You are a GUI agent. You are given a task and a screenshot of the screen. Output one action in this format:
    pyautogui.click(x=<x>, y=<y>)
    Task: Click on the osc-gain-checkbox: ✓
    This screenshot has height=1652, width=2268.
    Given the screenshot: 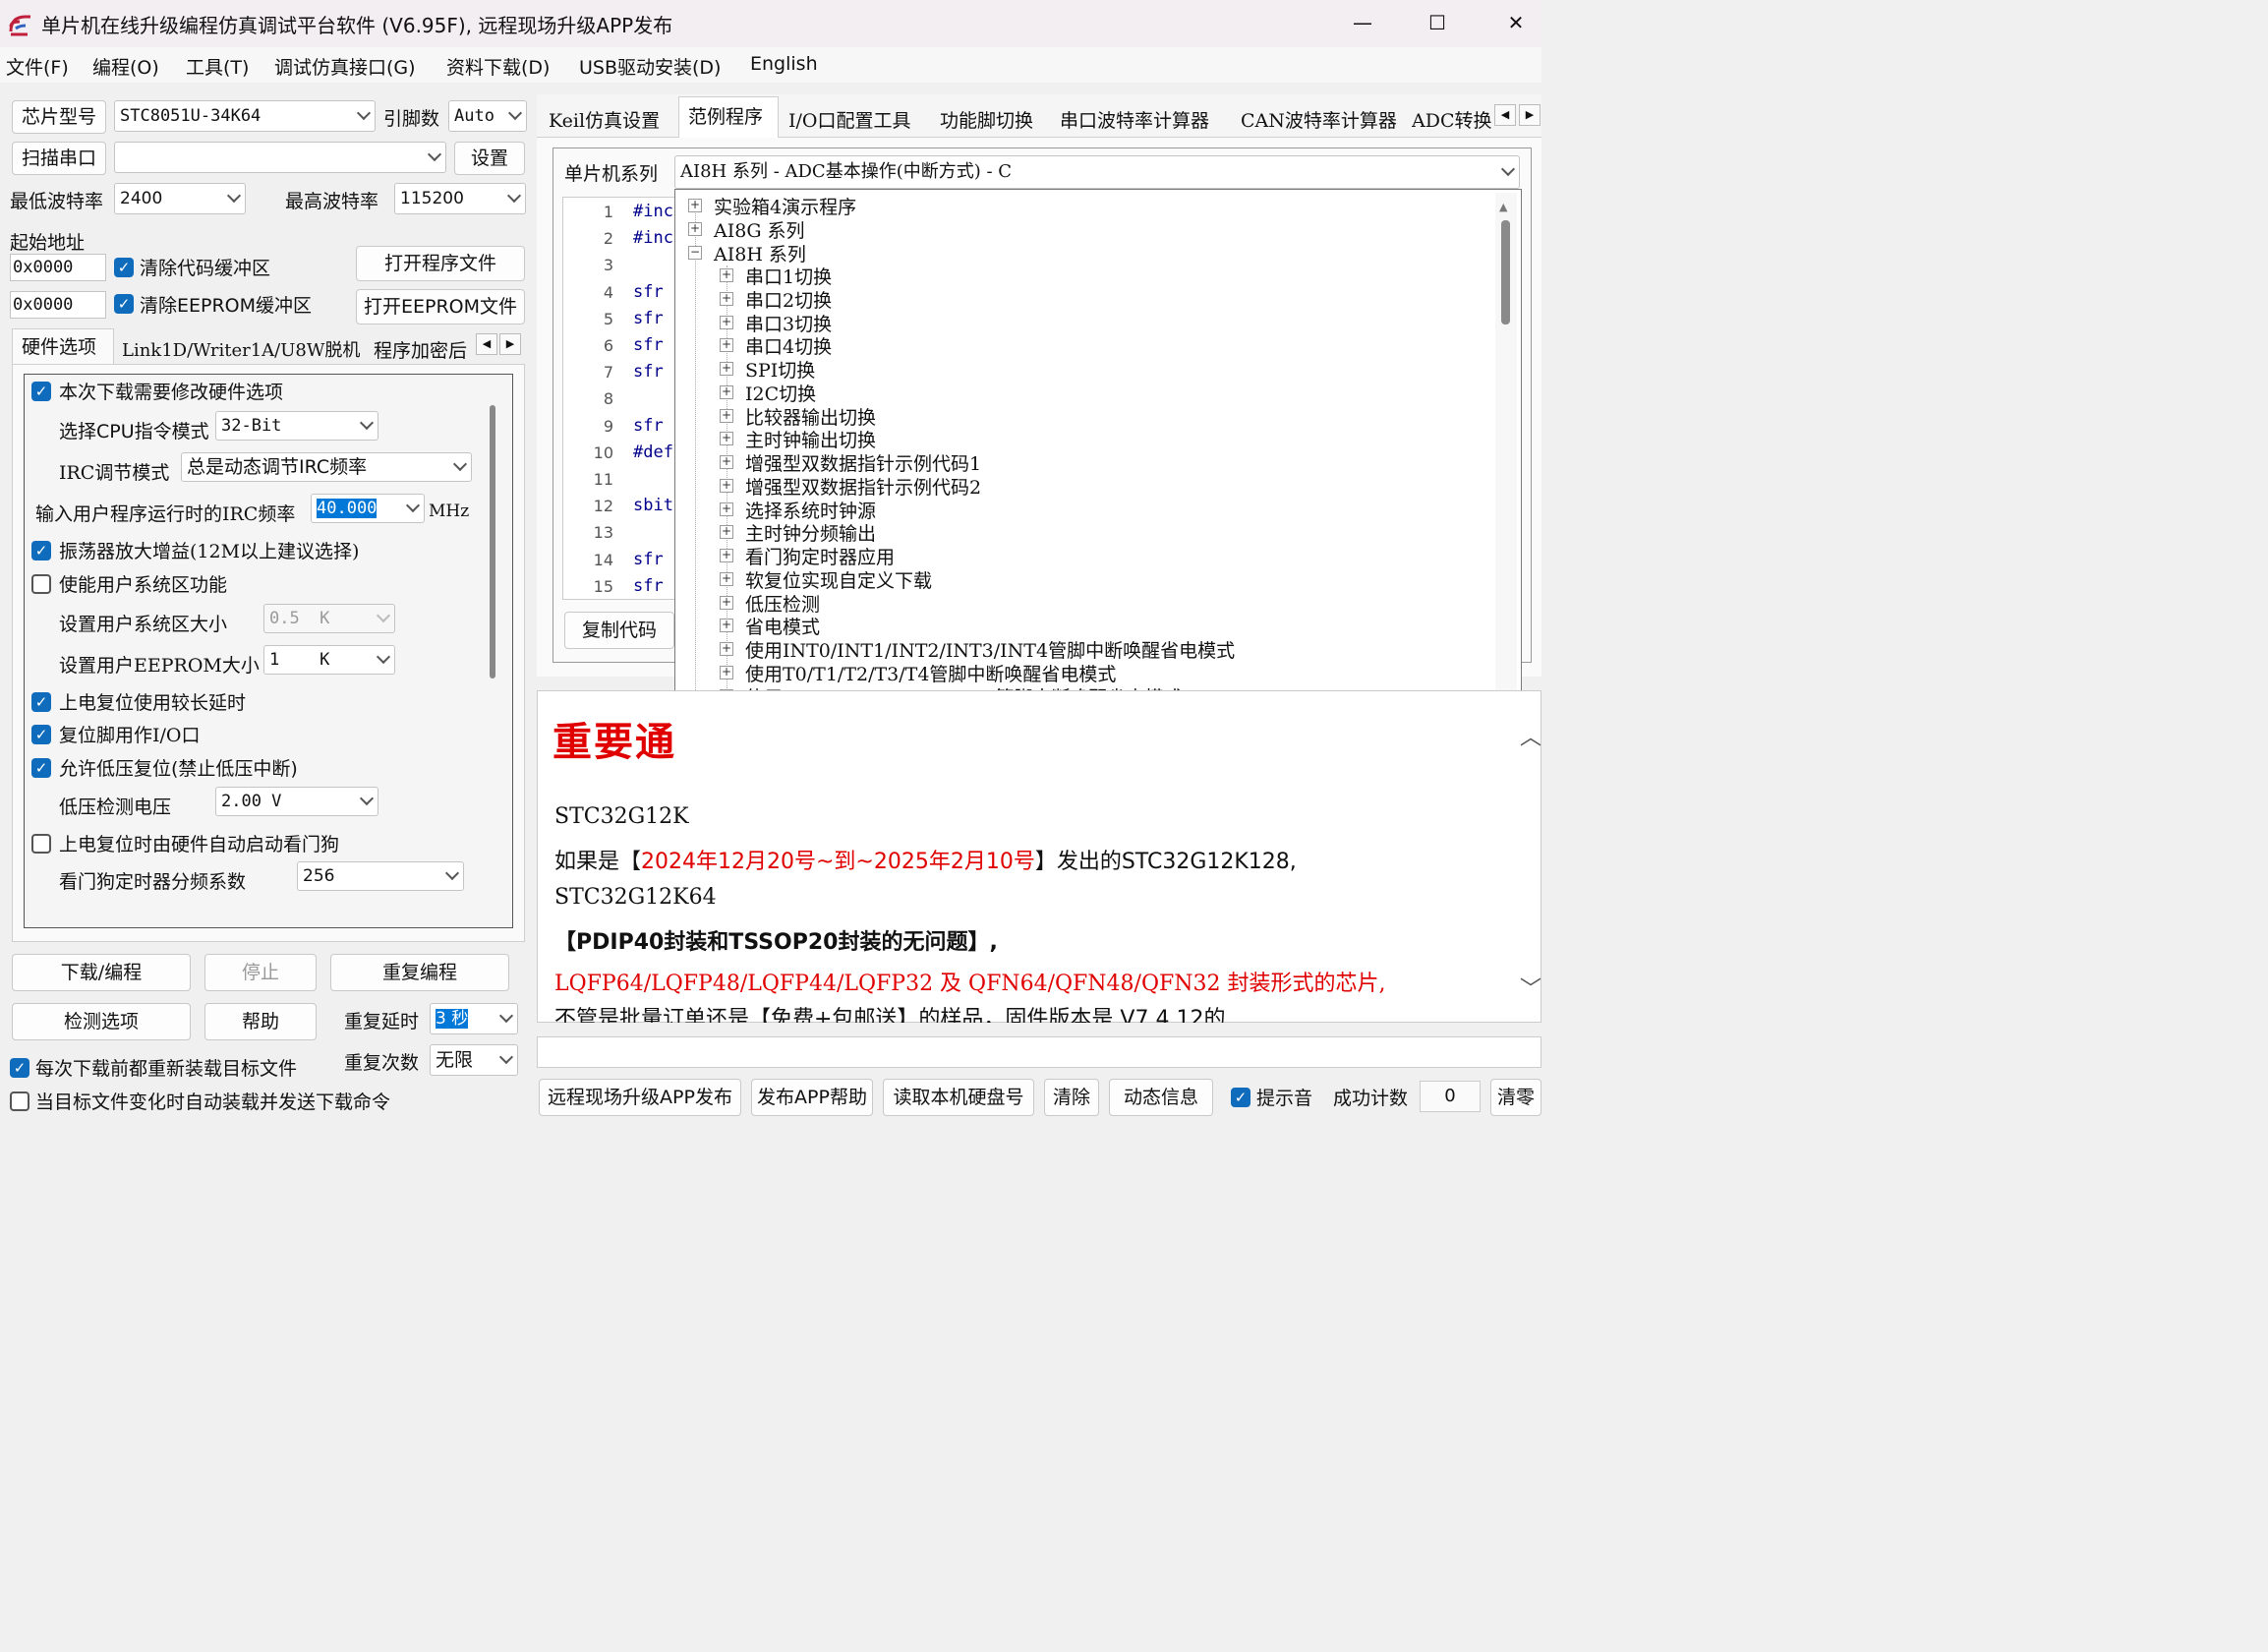 What is the action you would take?
    pyautogui.click(x=41, y=550)
    